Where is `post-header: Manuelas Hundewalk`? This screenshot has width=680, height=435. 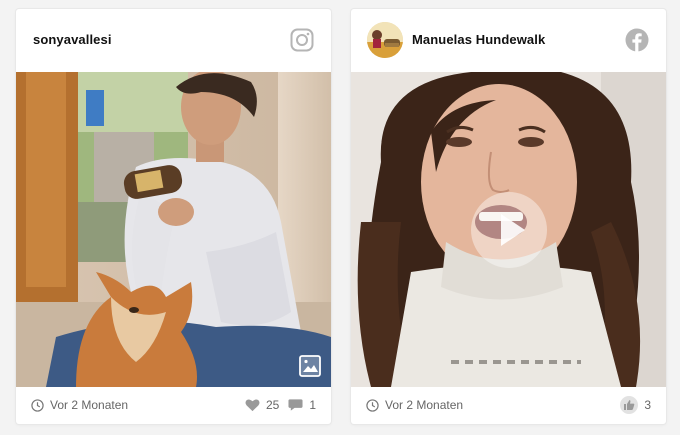
post-header: Manuelas Hundewalk is located at coordinates (508, 40).